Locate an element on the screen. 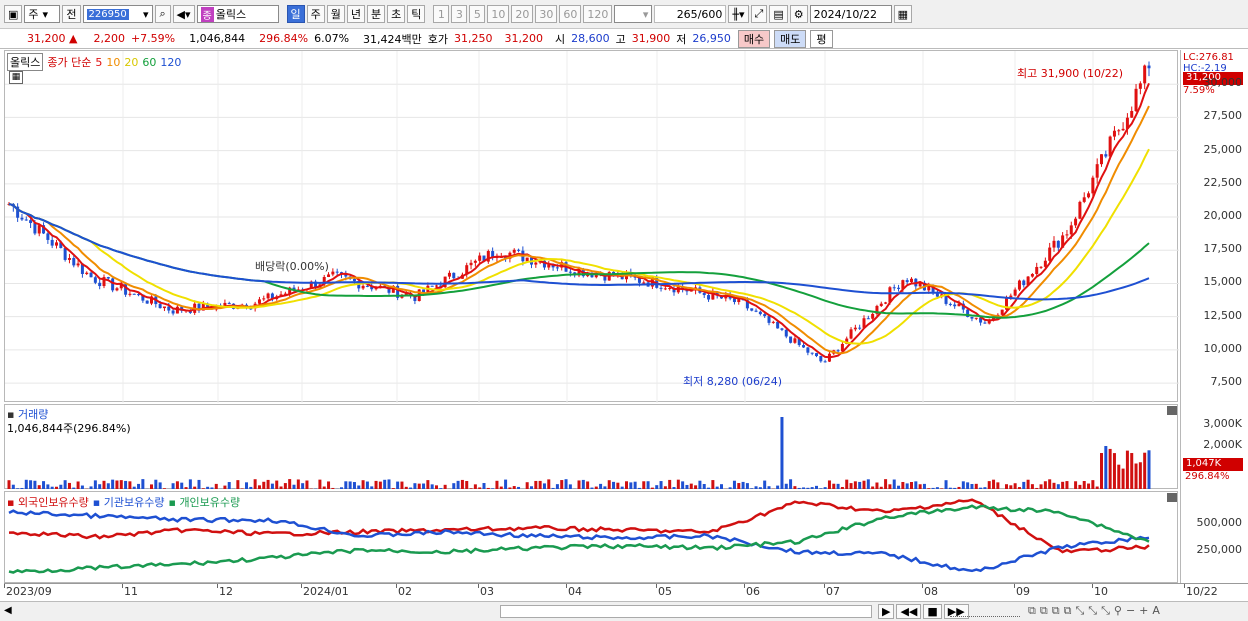 The image size is (1248, 621). interval-30: 30 is located at coordinates (546, 14).